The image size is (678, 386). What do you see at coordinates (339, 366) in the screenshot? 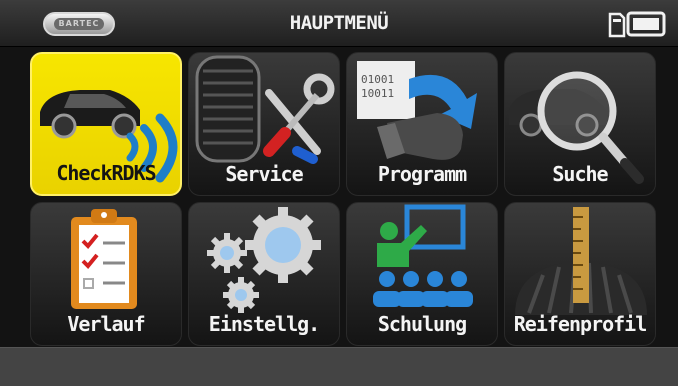
I see `bottom-bar` at bounding box center [339, 366].